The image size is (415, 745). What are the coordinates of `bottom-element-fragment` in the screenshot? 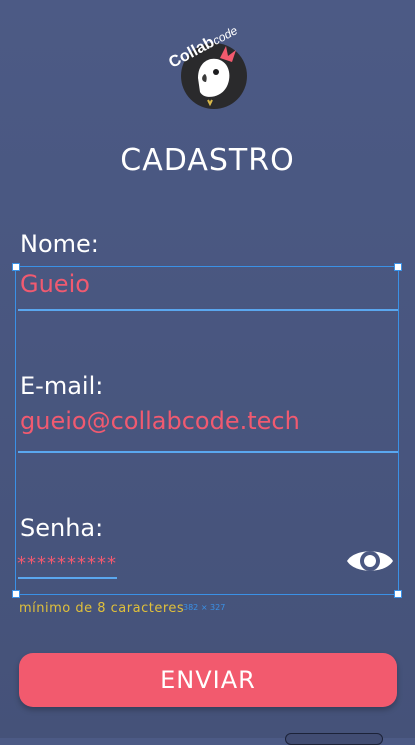 It's located at (334, 739).